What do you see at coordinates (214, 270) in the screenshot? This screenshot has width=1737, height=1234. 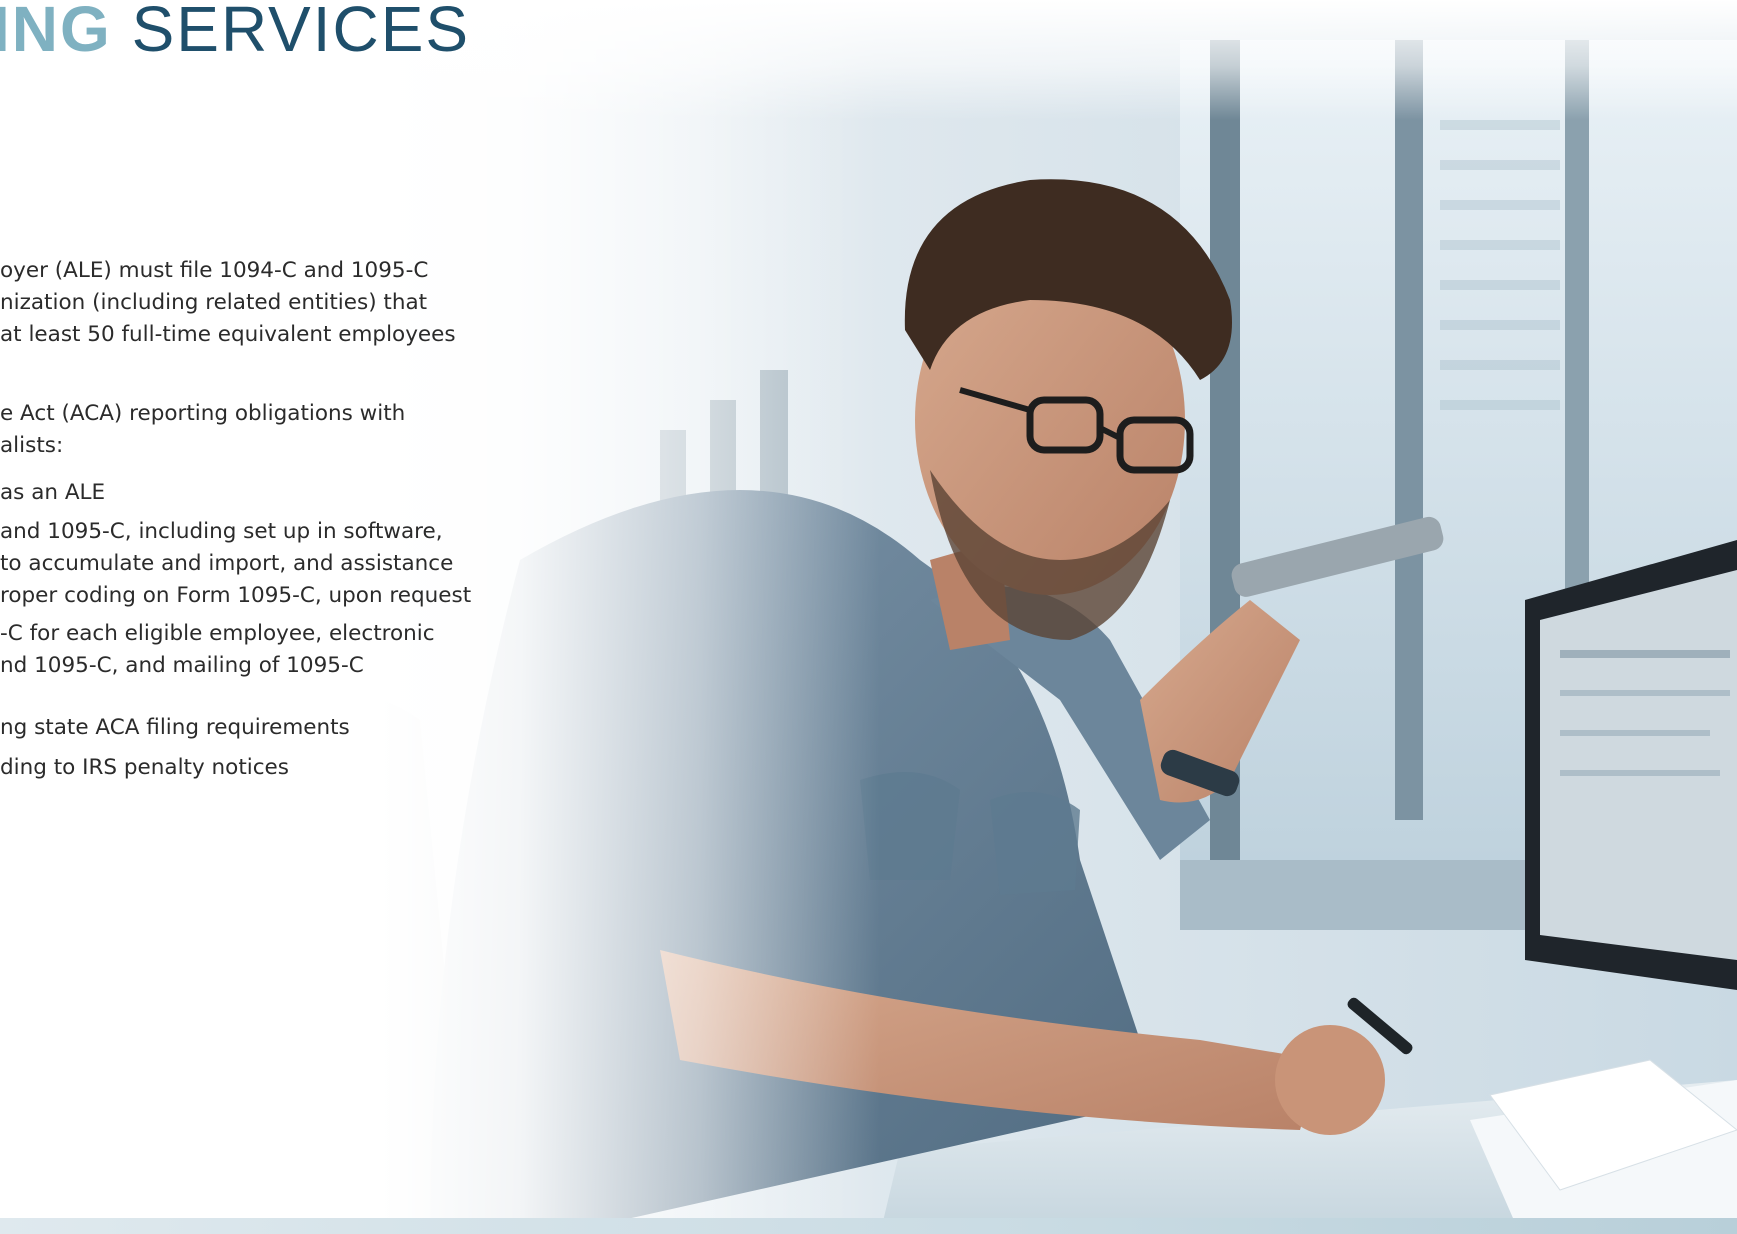 I see `intro-line: oyer (ALE) must file 1094-C and 1095-C` at bounding box center [214, 270].